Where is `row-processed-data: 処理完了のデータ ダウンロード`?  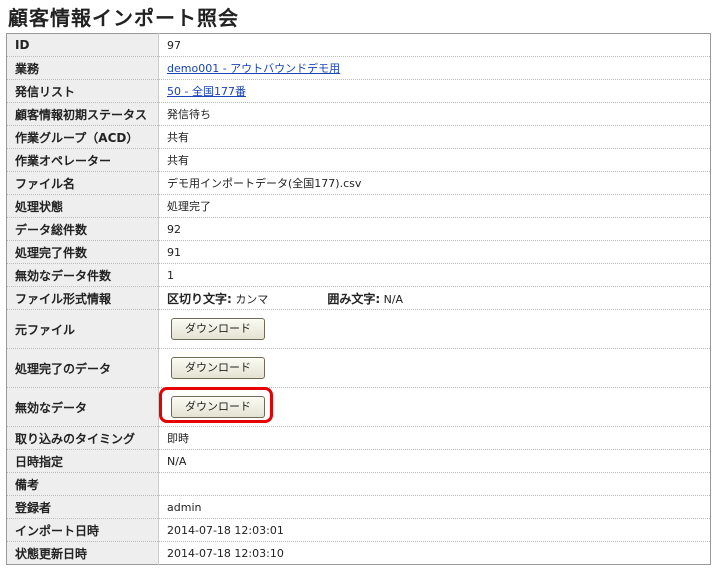 row-processed-data: 処理完了のデータ ダウンロード is located at coordinates (358, 368).